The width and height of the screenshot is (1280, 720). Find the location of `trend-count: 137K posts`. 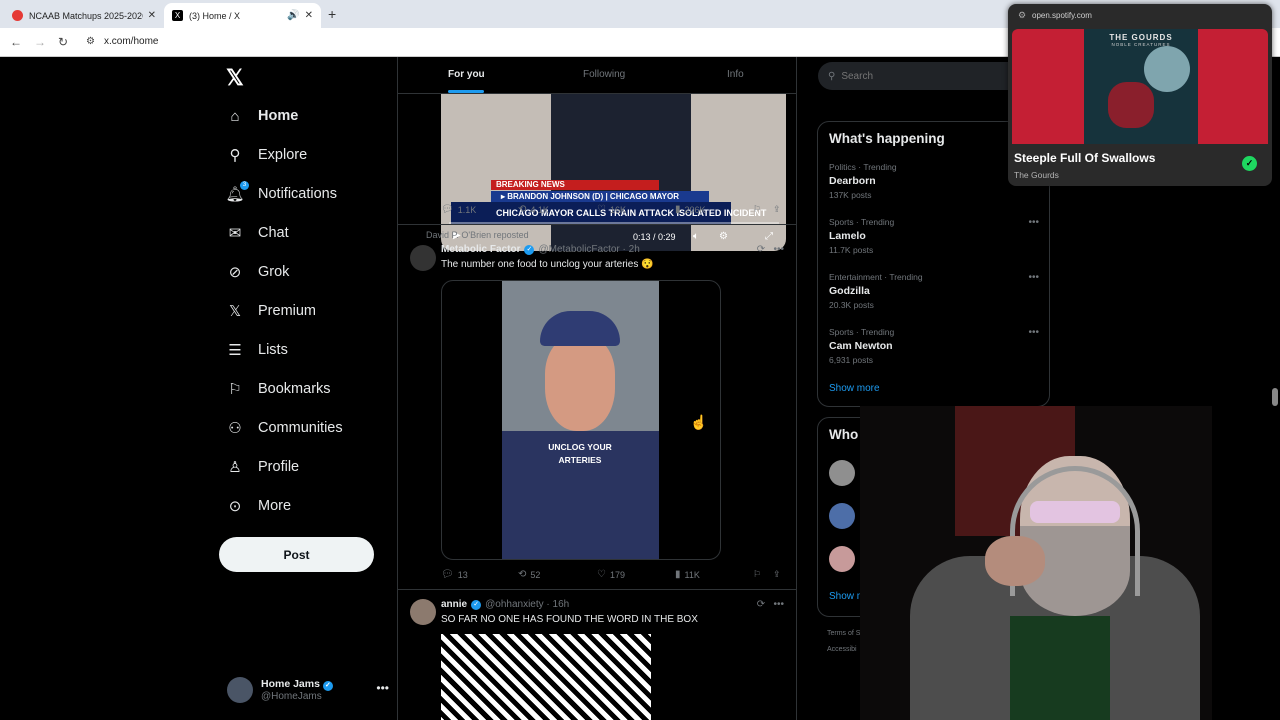

trend-count: 137K posts is located at coordinates (850, 195).